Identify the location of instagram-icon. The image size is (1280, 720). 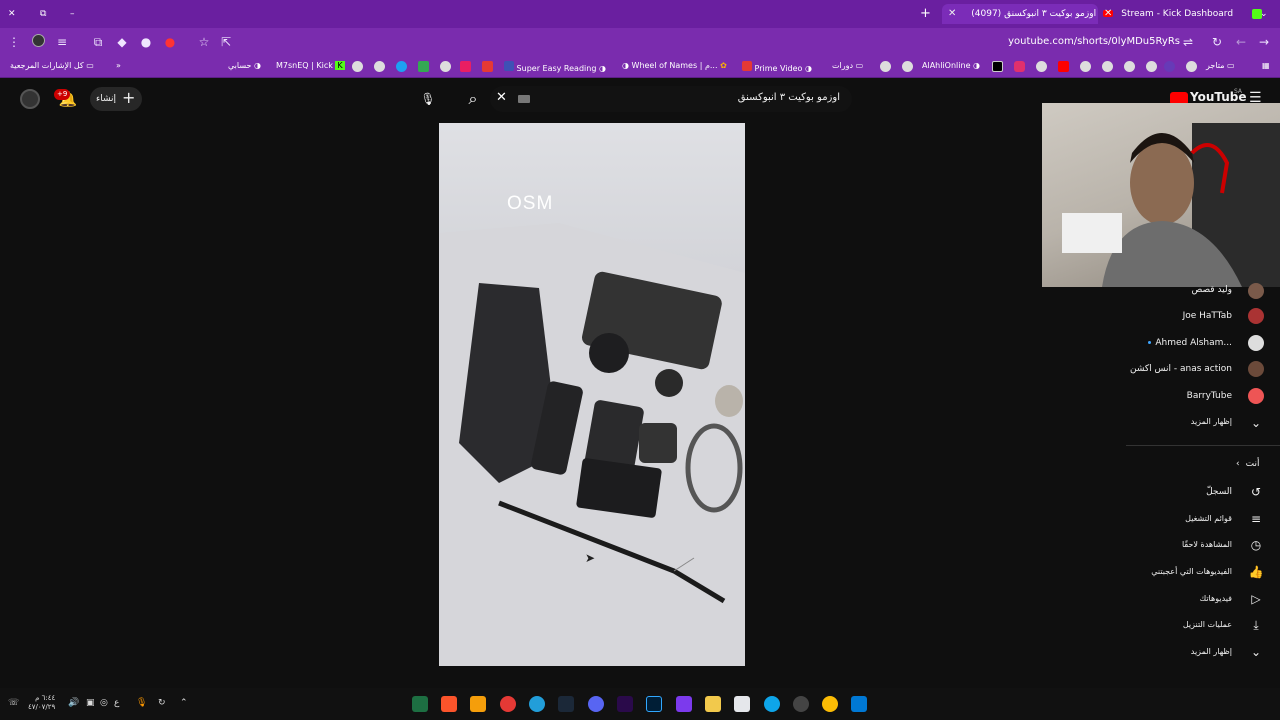
(1019, 66).